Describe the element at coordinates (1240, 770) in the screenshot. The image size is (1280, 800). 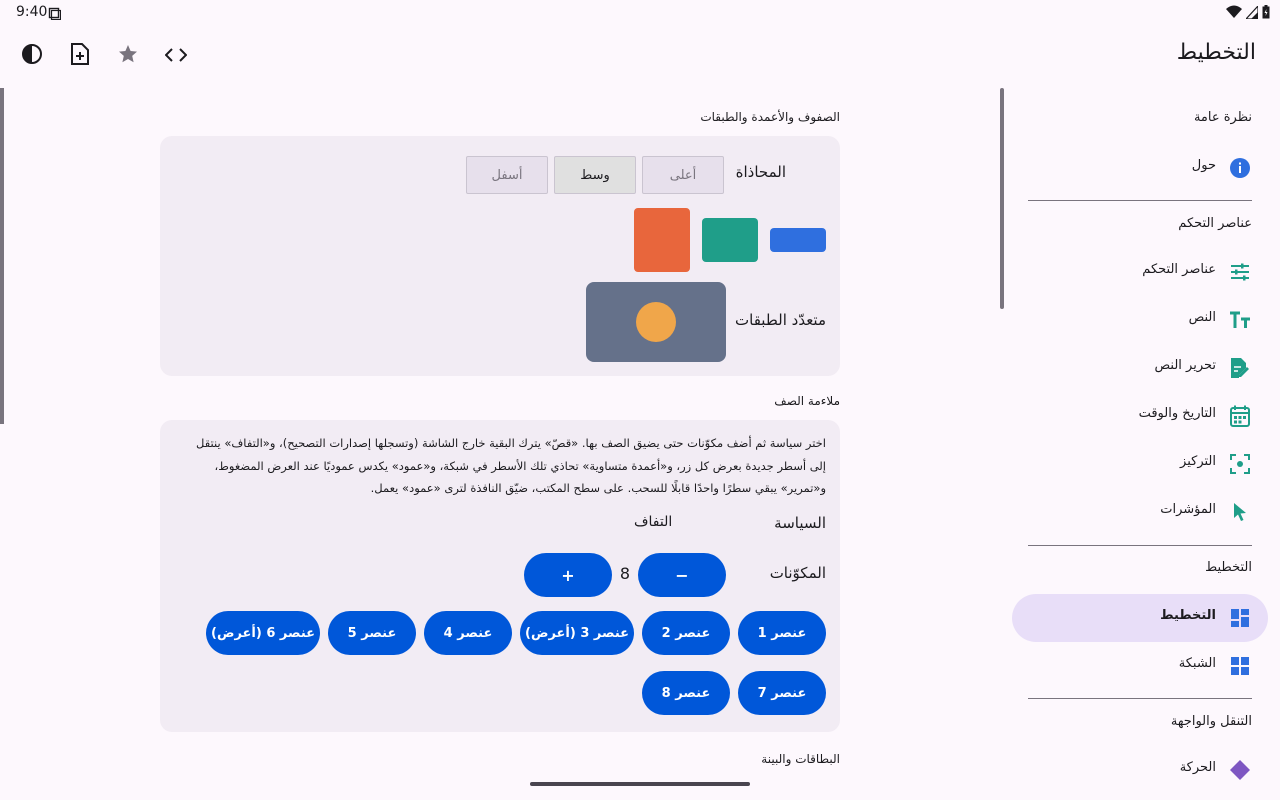
I see `diamond-icon` at that location.